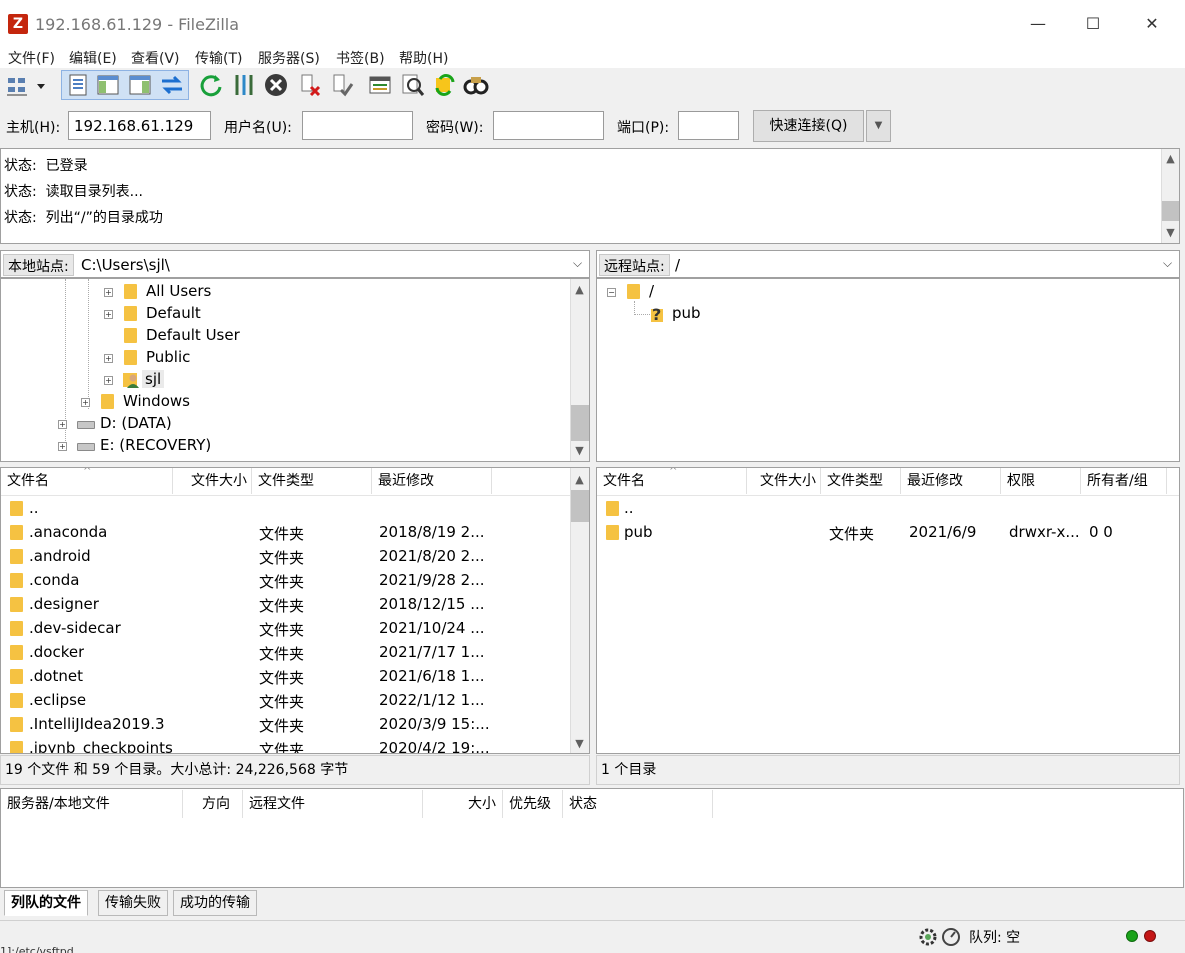  Describe the element at coordinates (1170, 196) in the screenshot. I see `log-scrollbar: ▲ ▼` at that location.